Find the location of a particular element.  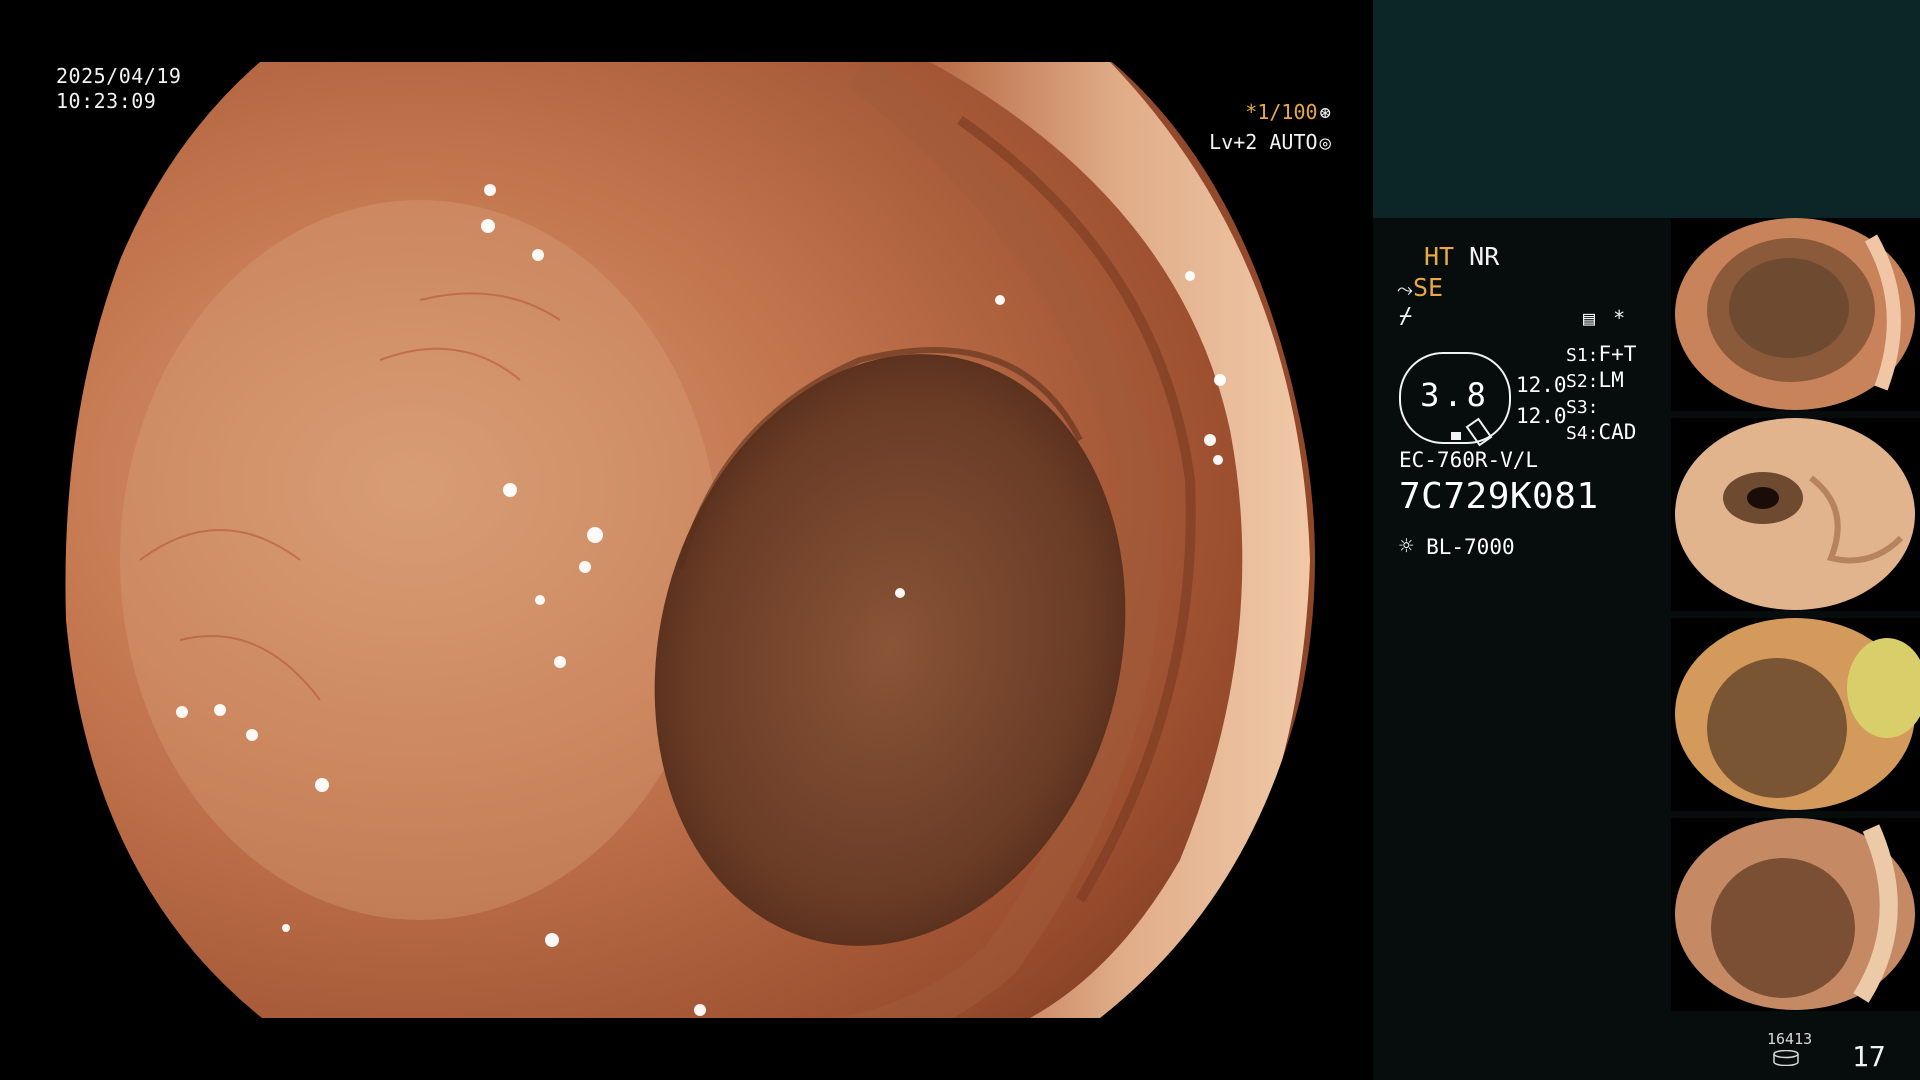

shutter-icon: ⊛ is located at coordinates (1325, 113).